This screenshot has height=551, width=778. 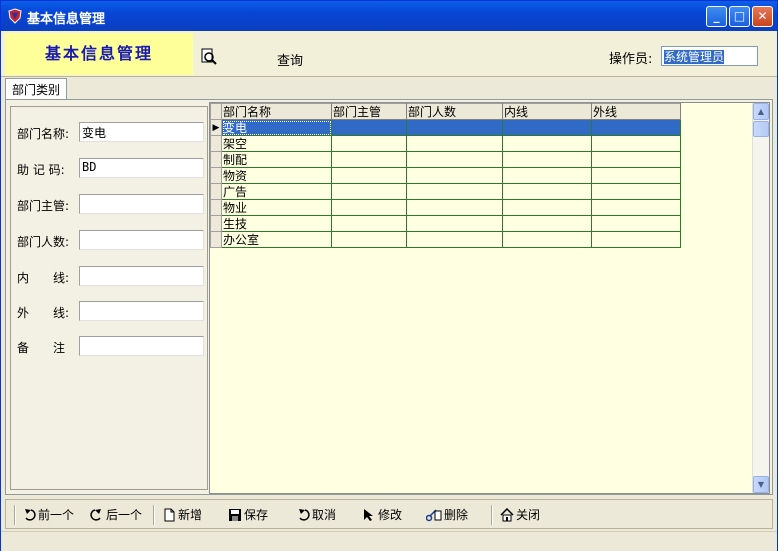 I want to click on table-row: 广告, so click(x=445, y=191).